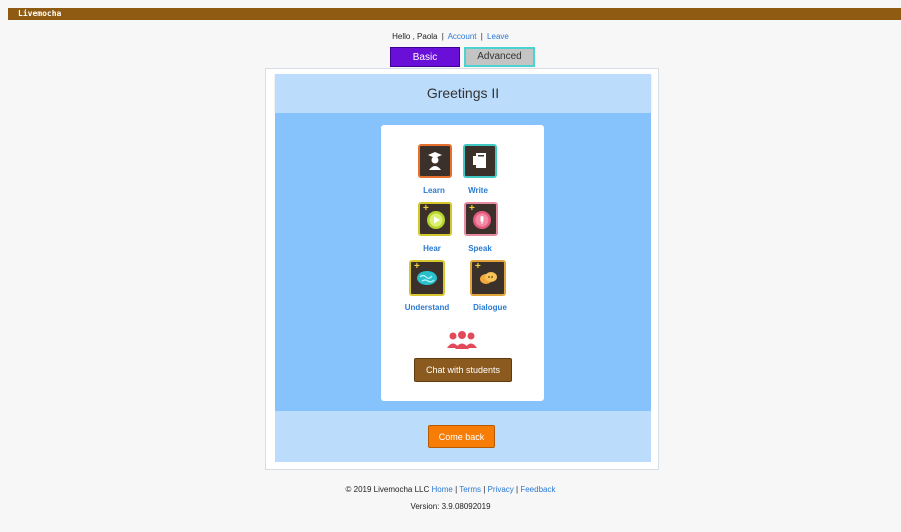 Image resolution: width=901 pixels, height=532 pixels. I want to click on people-icon, so click(462, 340).